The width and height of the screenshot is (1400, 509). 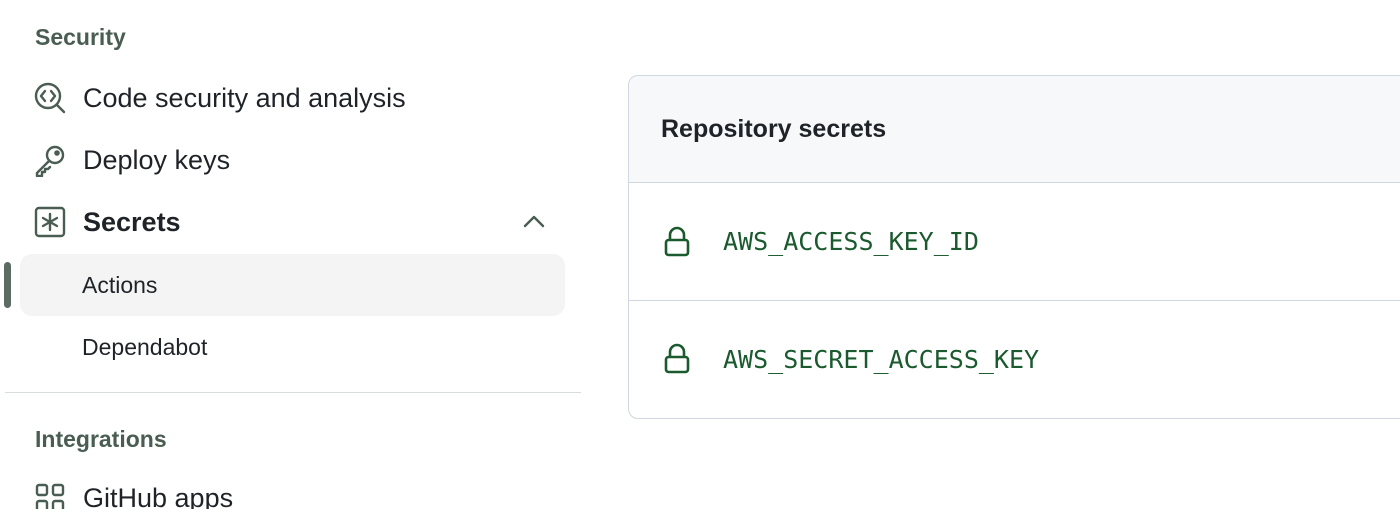 I want to click on sidebar-item-code-security: Code security and analysis, so click(x=292, y=98).